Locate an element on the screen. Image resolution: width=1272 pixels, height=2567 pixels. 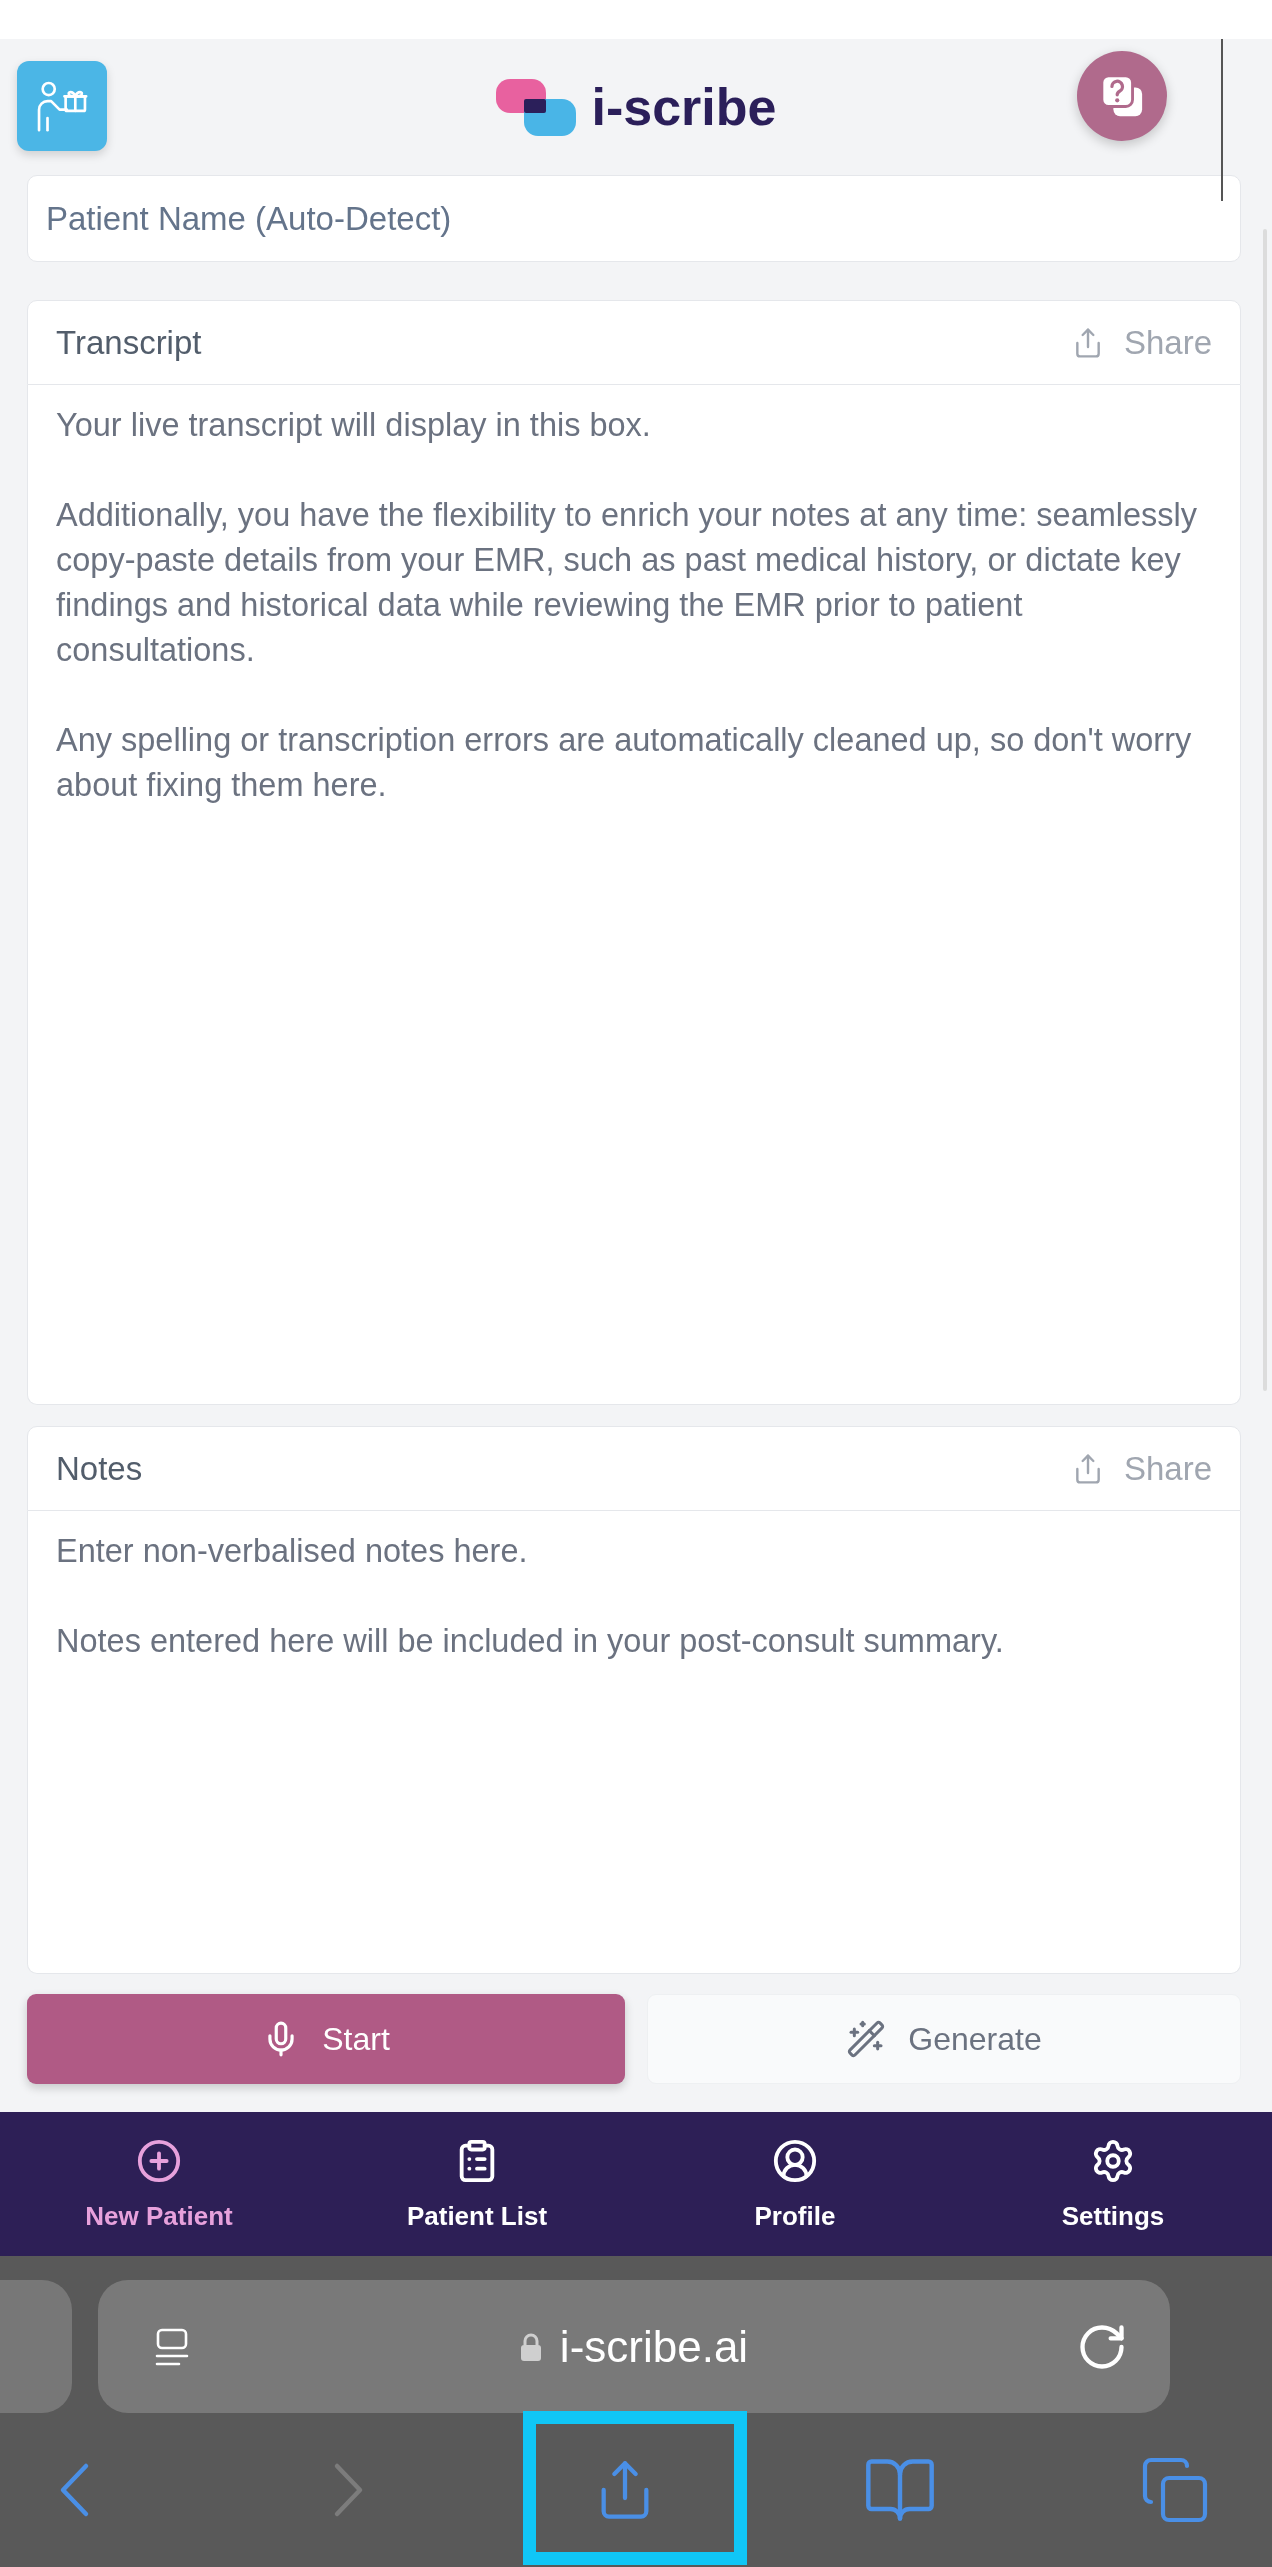
help-button is located at coordinates (1122, 96).